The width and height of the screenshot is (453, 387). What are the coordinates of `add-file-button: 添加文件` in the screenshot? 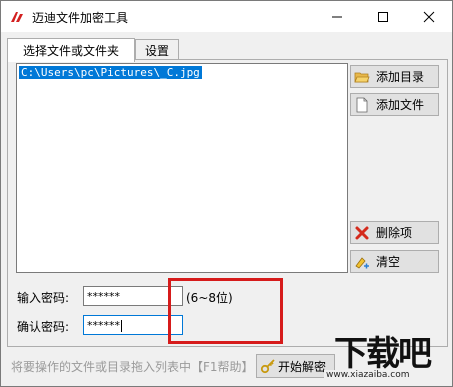 It's located at (394, 104).